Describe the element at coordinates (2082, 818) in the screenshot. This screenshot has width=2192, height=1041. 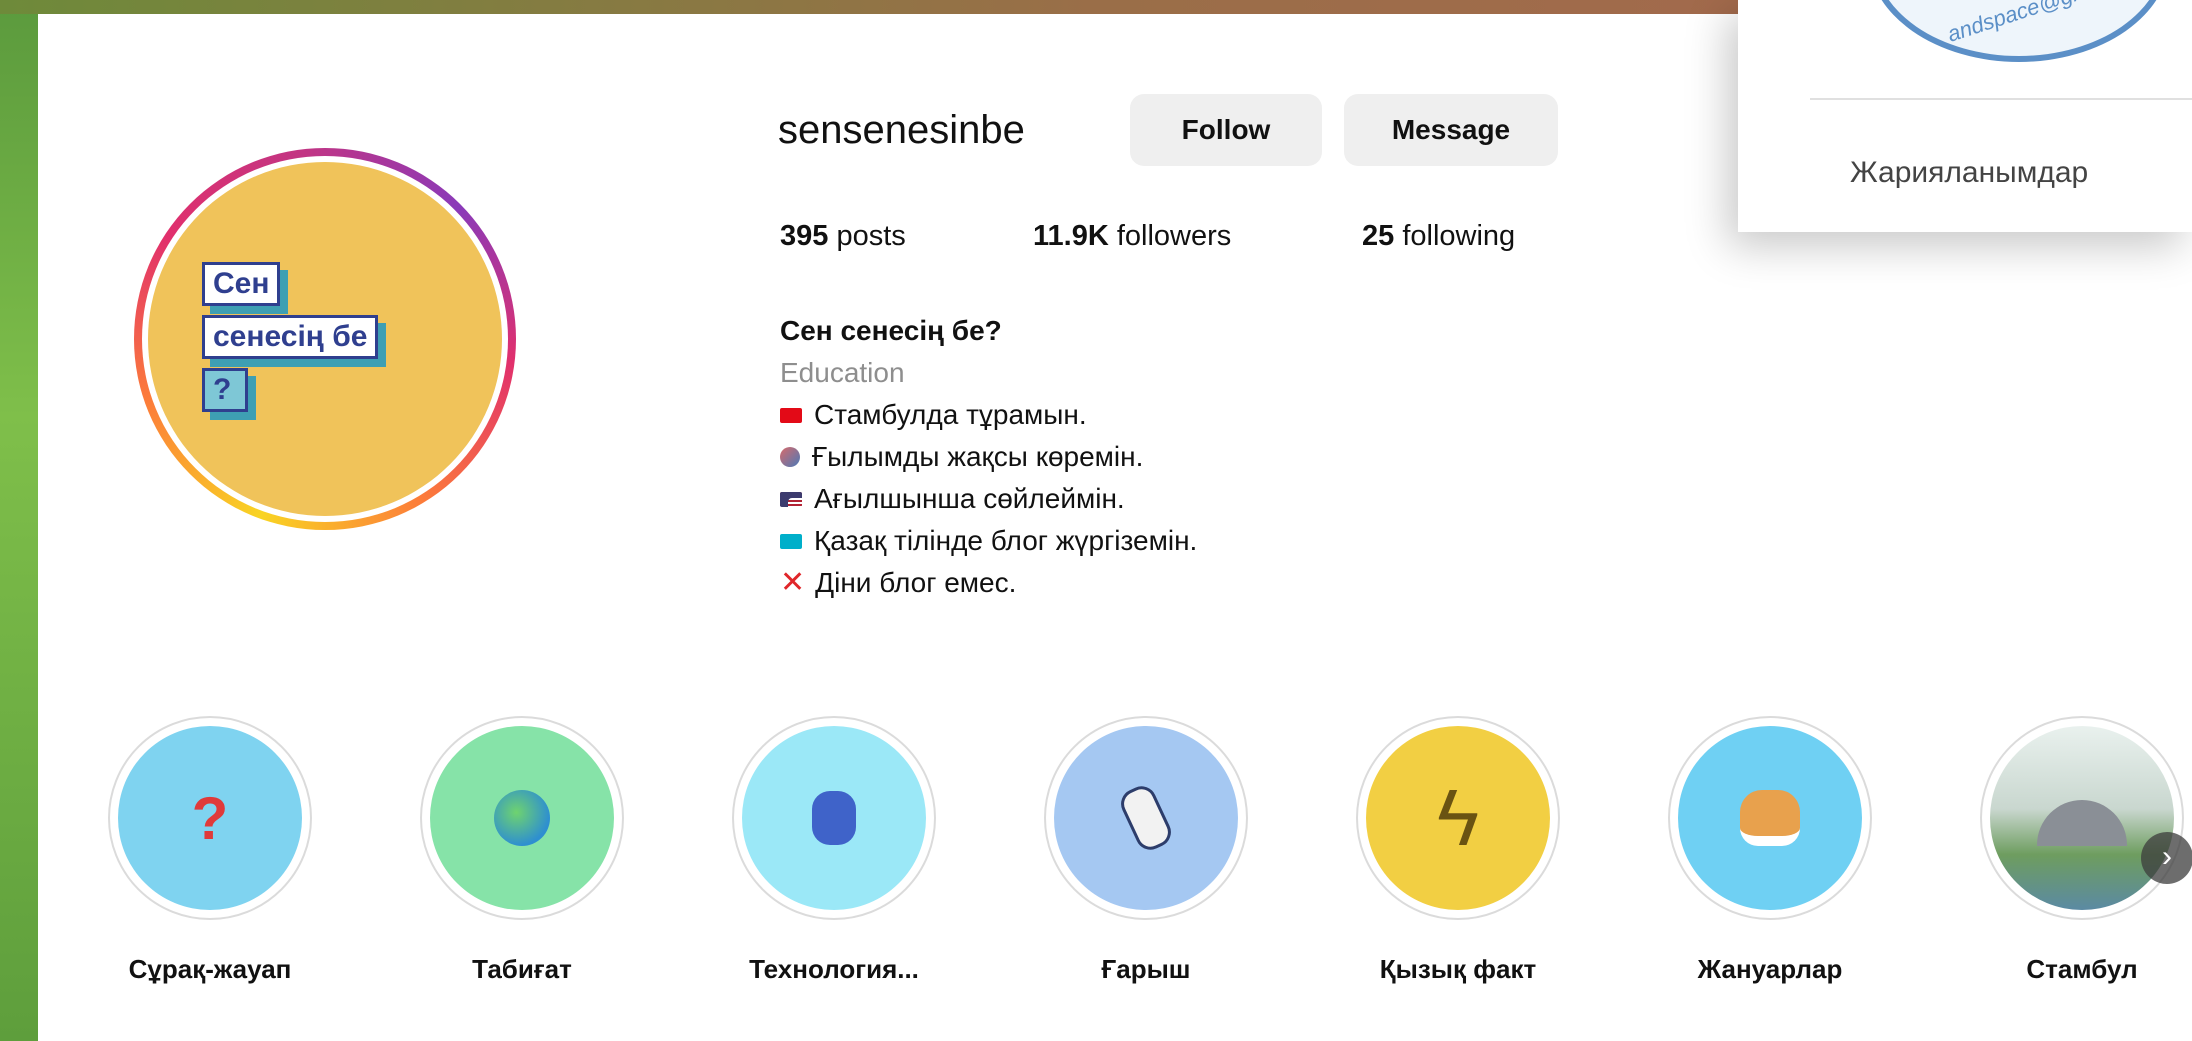
I see `mosque-painting-icon` at that location.